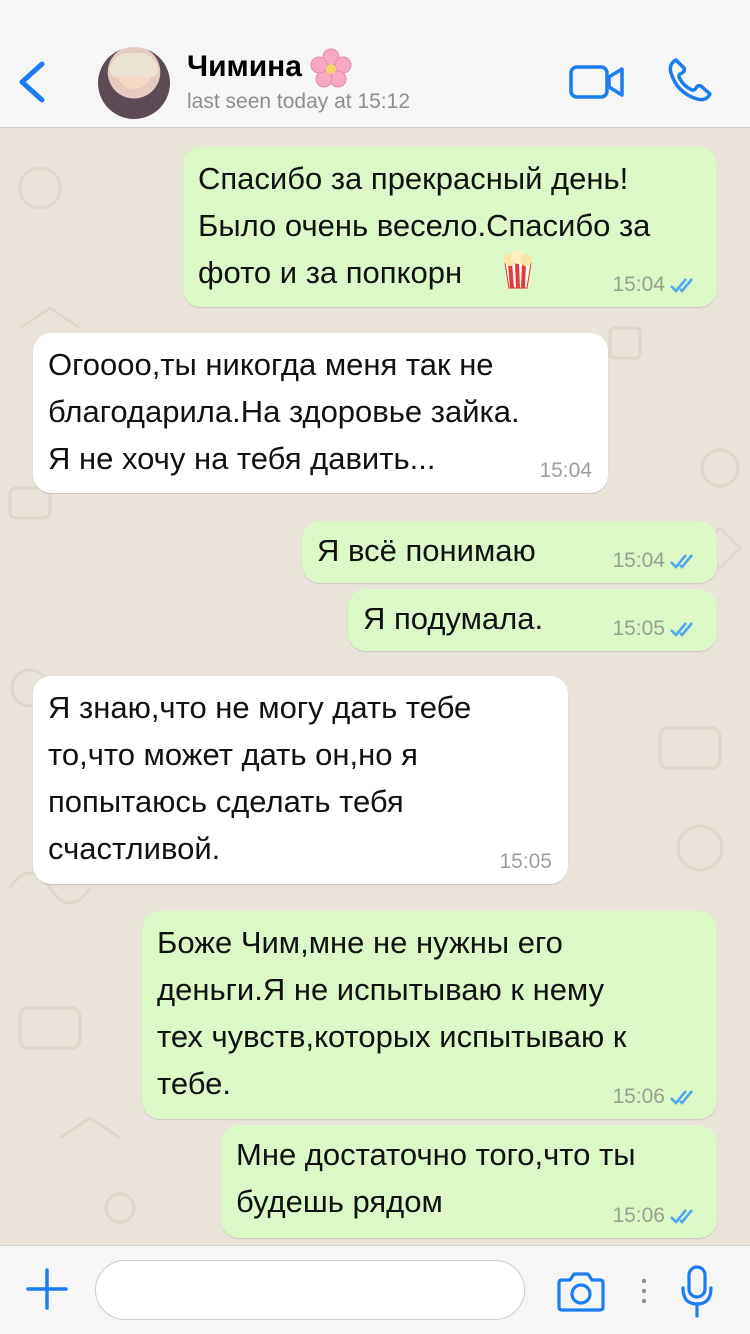 This screenshot has height=1334, width=750. I want to click on message-bubble-outgoing: Я подумала. 15:05, so click(532, 620).